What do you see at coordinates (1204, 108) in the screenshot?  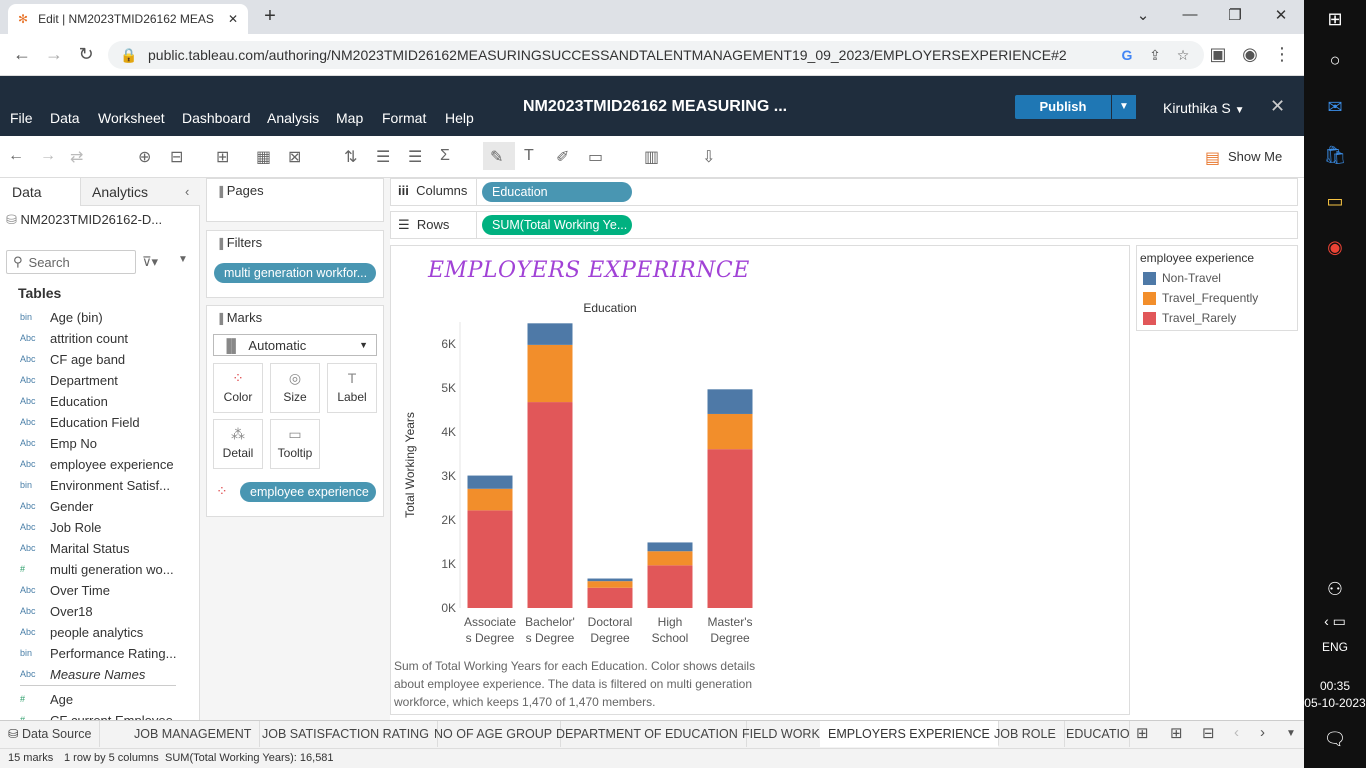 I see `user-menu: Kiruthika S ▼` at bounding box center [1204, 108].